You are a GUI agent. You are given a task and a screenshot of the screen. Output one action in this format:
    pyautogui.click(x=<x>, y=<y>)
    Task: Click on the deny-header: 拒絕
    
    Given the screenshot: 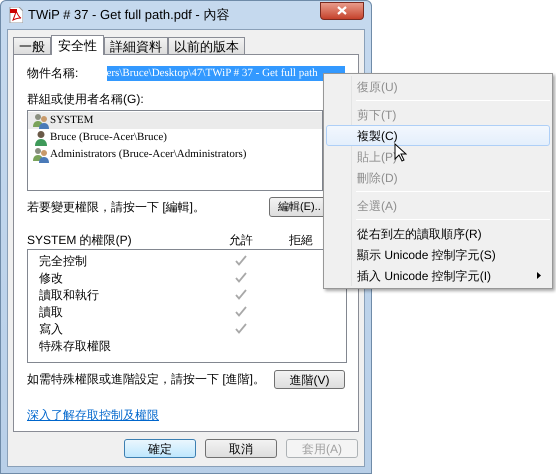 What is the action you would take?
    pyautogui.click(x=301, y=240)
    